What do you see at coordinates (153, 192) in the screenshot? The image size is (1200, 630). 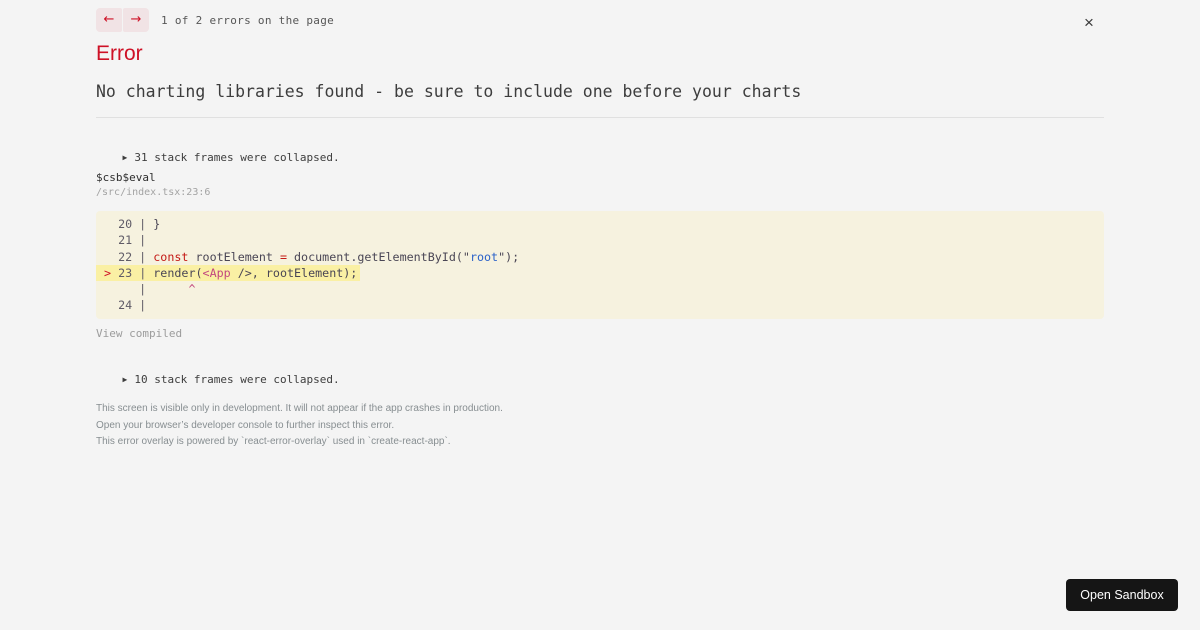 I see `stack-frame-location: /src/index.tsx:23:6` at bounding box center [153, 192].